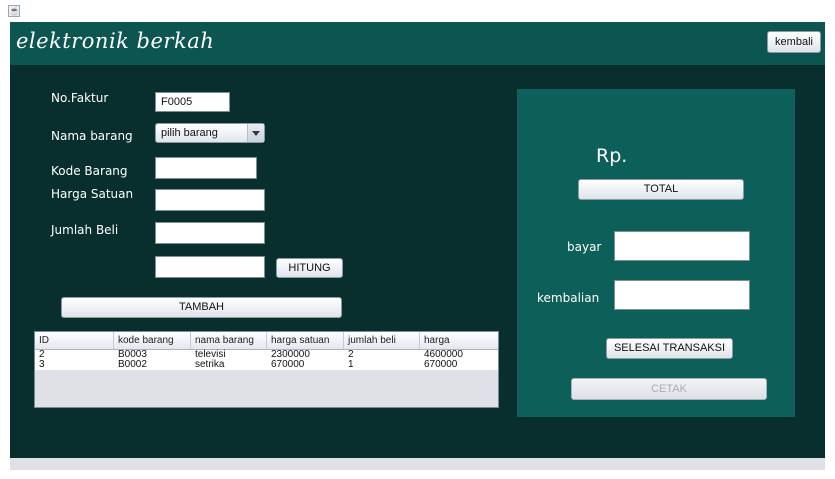 This screenshot has height=479, width=835. Describe the element at coordinates (92, 136) in the screenshot. I see `nama-barang-label: Nama barang` at that location.